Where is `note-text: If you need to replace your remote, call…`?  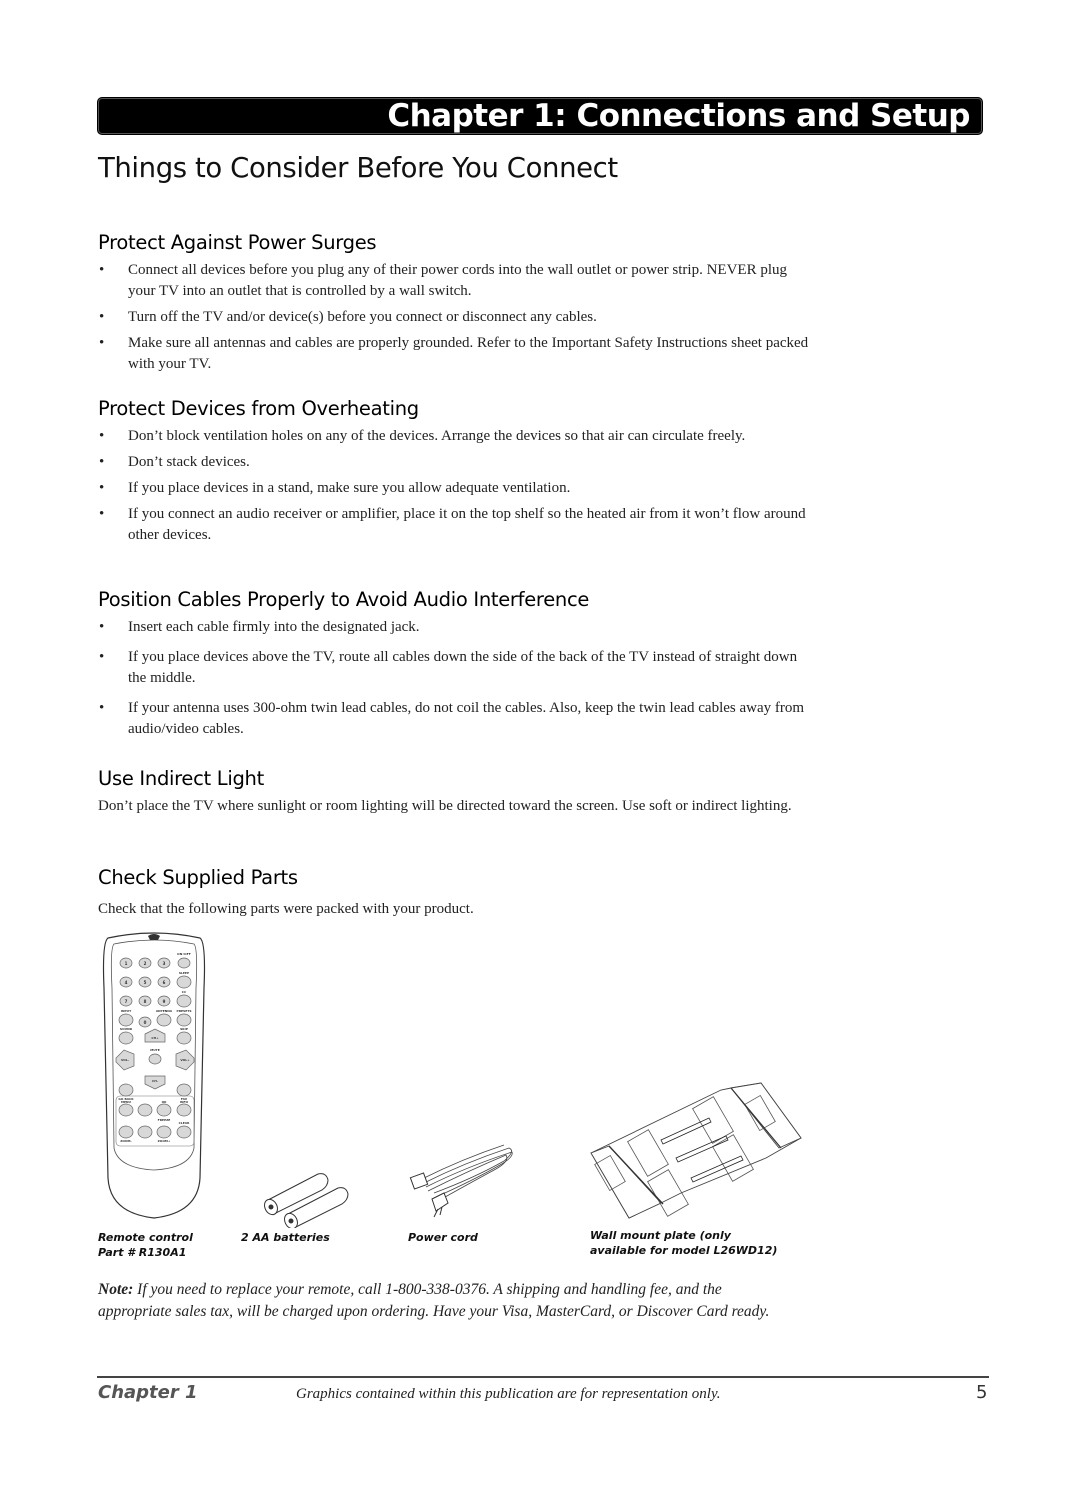 note-text: If you need to replace your remote, call… is located at coordinates (434, 1300).